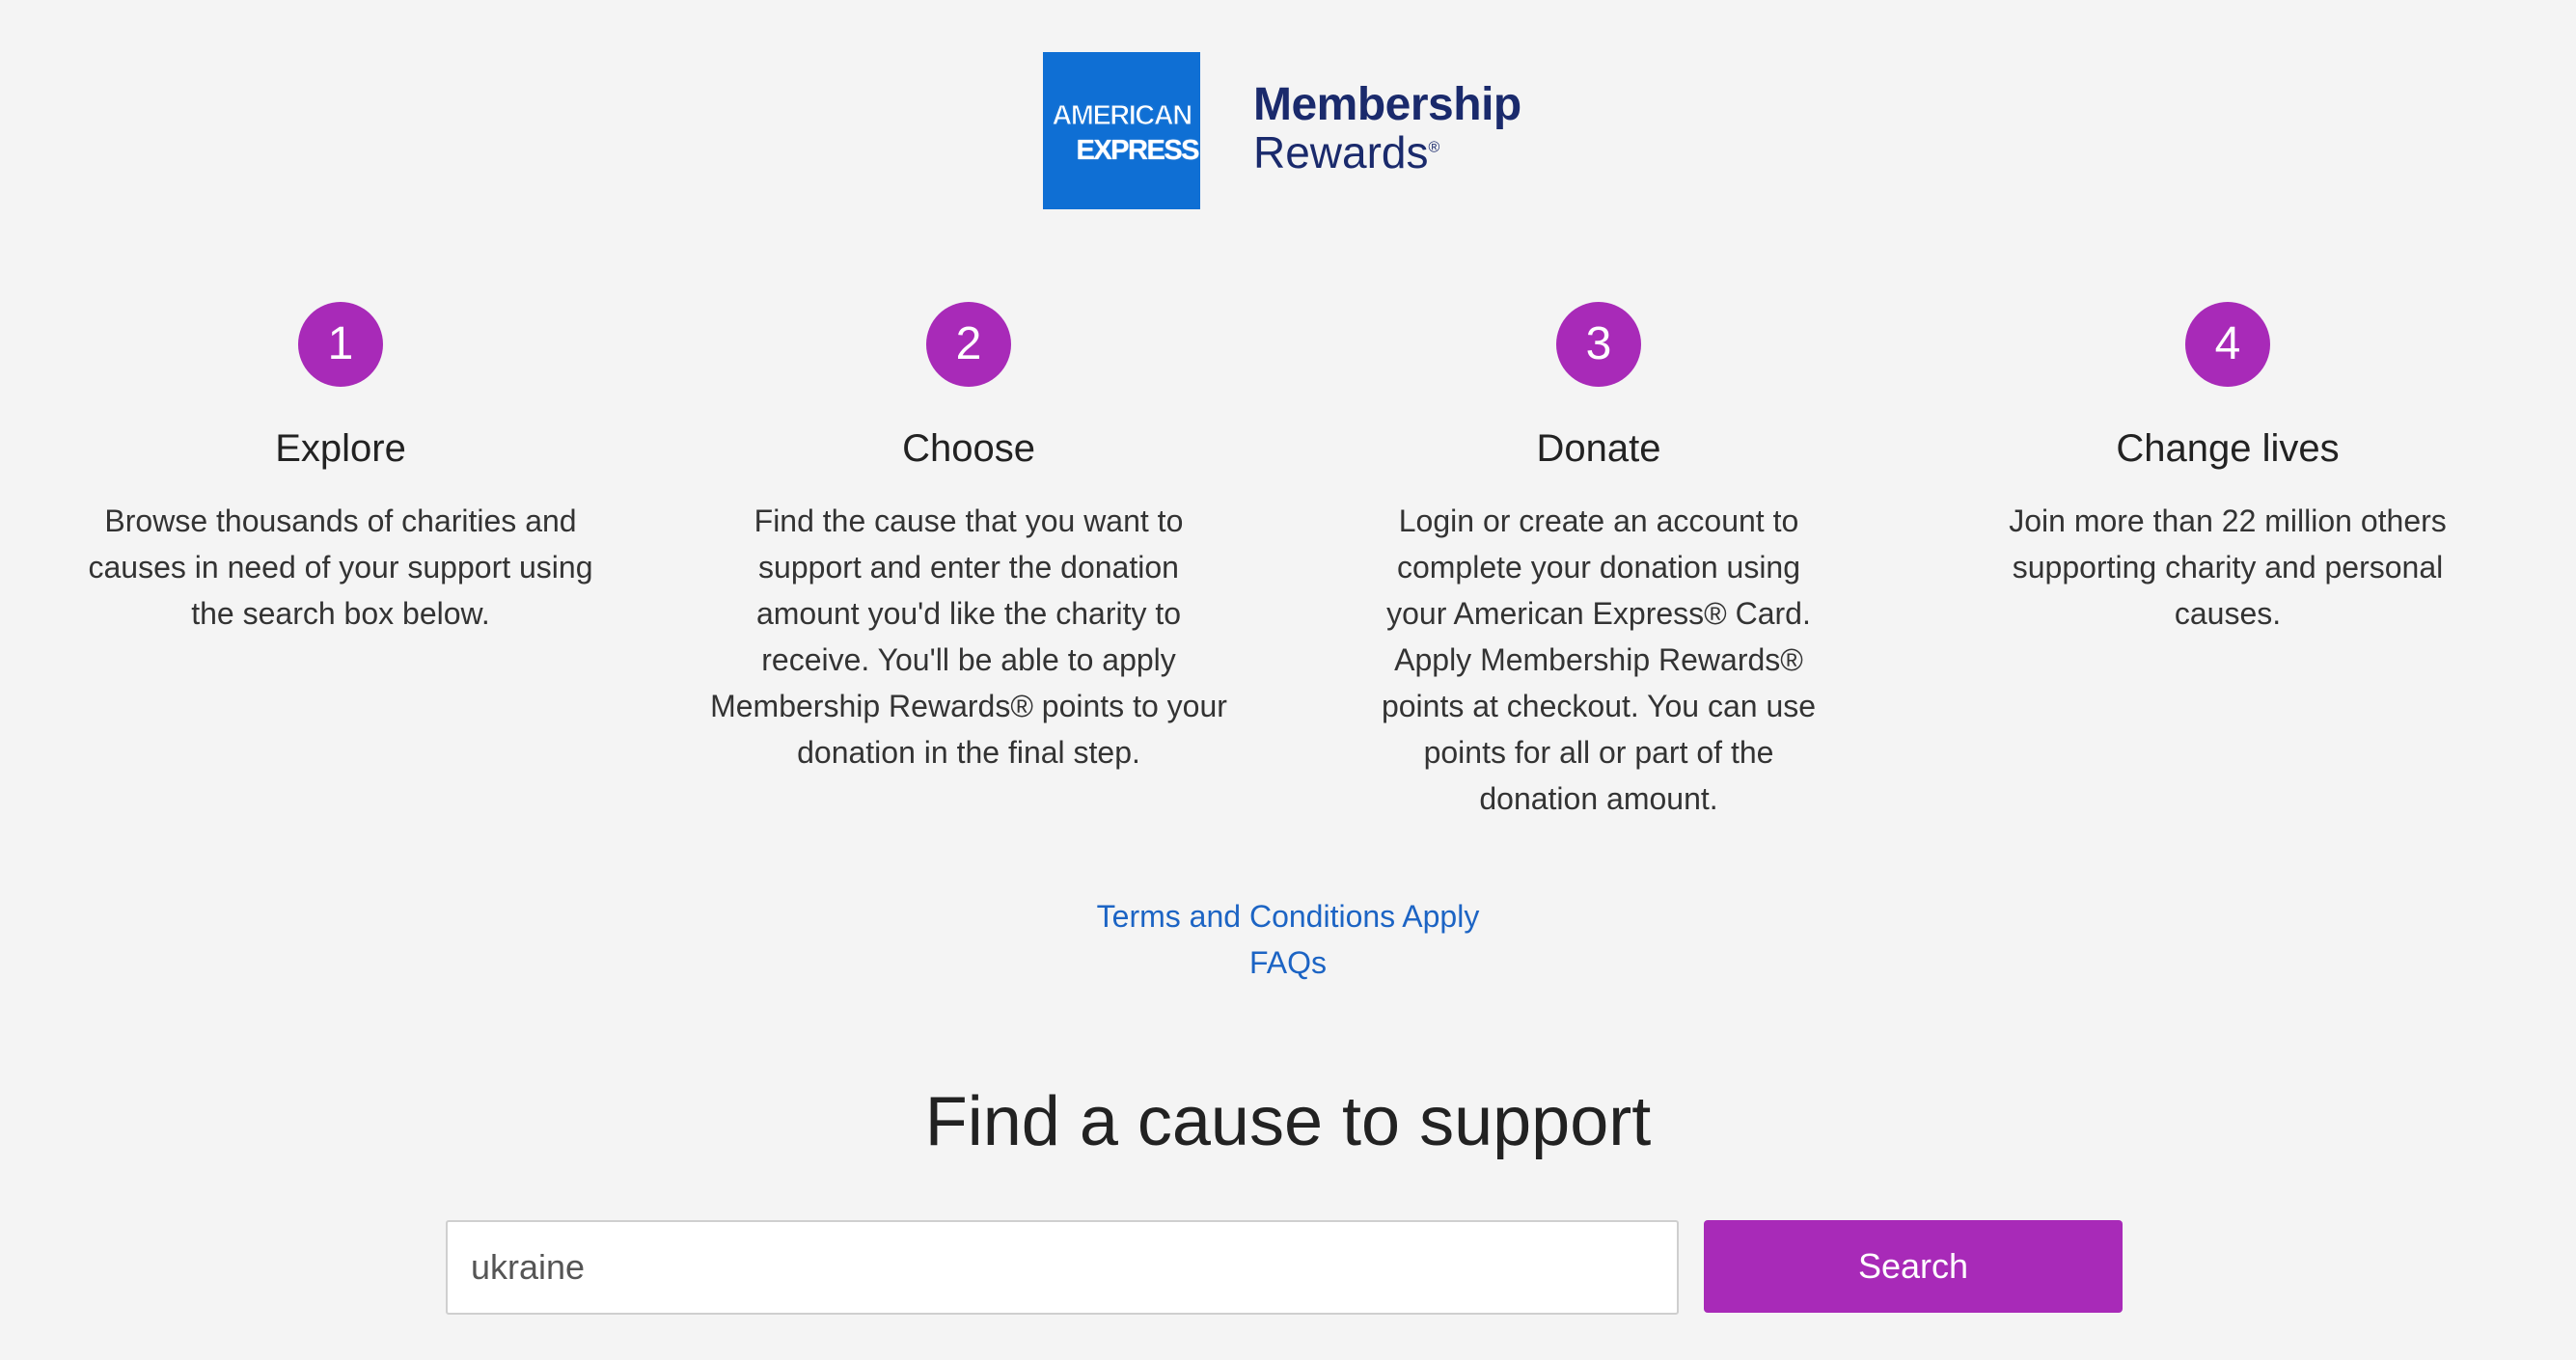  I want to click on step-number-badge: 2, so click(969, 344).